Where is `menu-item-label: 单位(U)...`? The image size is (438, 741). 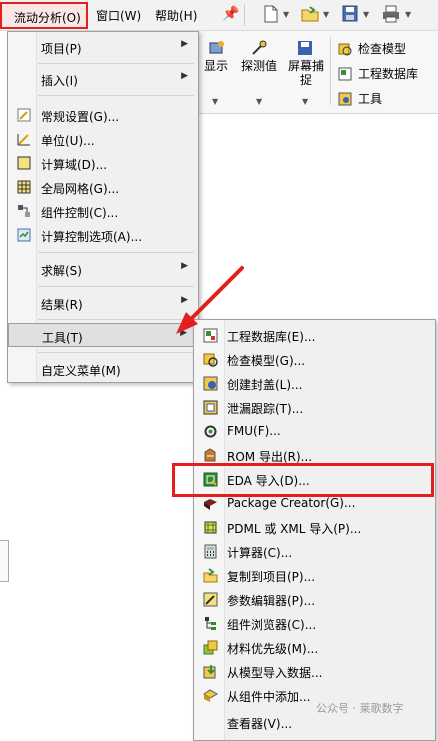 menu-item-label: 单位(U)... is located at coordinates (68, 141).